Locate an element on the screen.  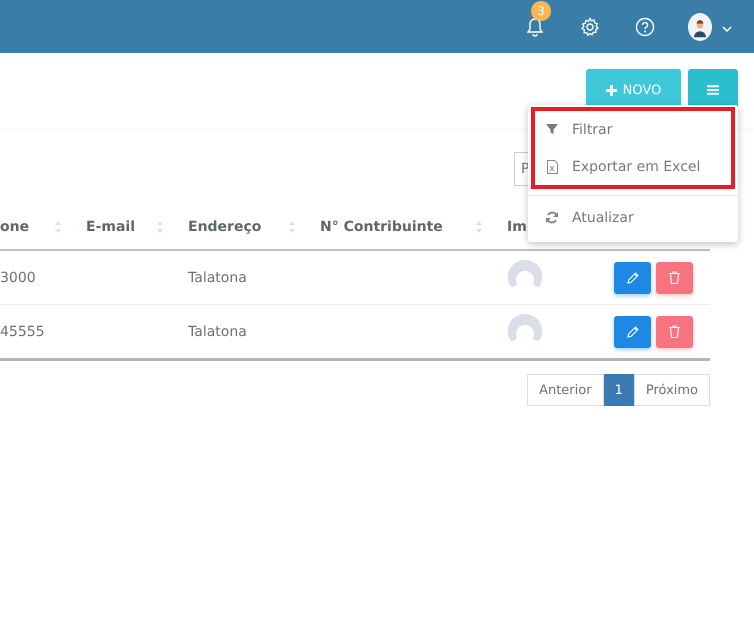
column-header: Endereço is located at coordinates (225, 227).